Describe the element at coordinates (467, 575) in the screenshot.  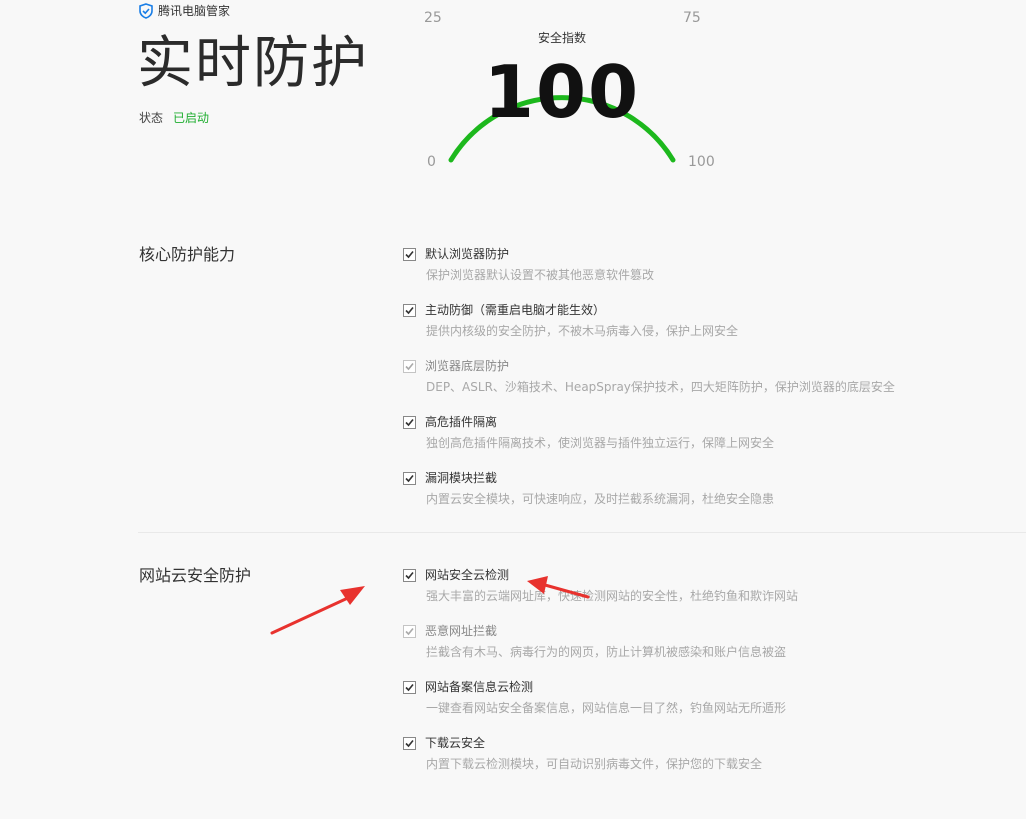
I see `option-title: 网站安全云检测` at that location.